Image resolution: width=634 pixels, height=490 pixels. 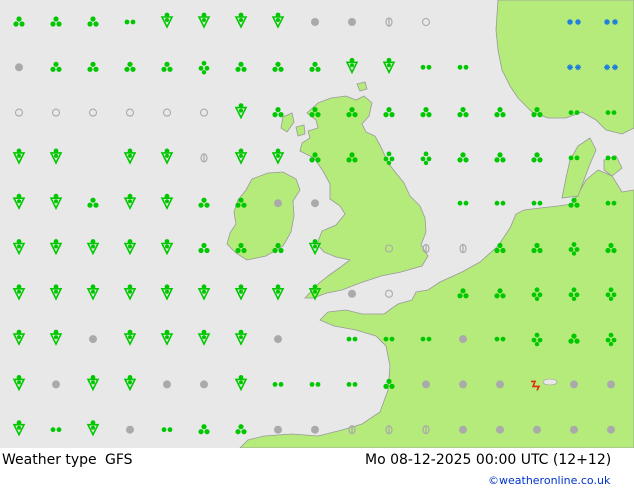 What do you see at coordinates (549, 480) in the screenshot?
I see `credit-link: ©weatheronline.co.uk` at bounding box center [549, 480].